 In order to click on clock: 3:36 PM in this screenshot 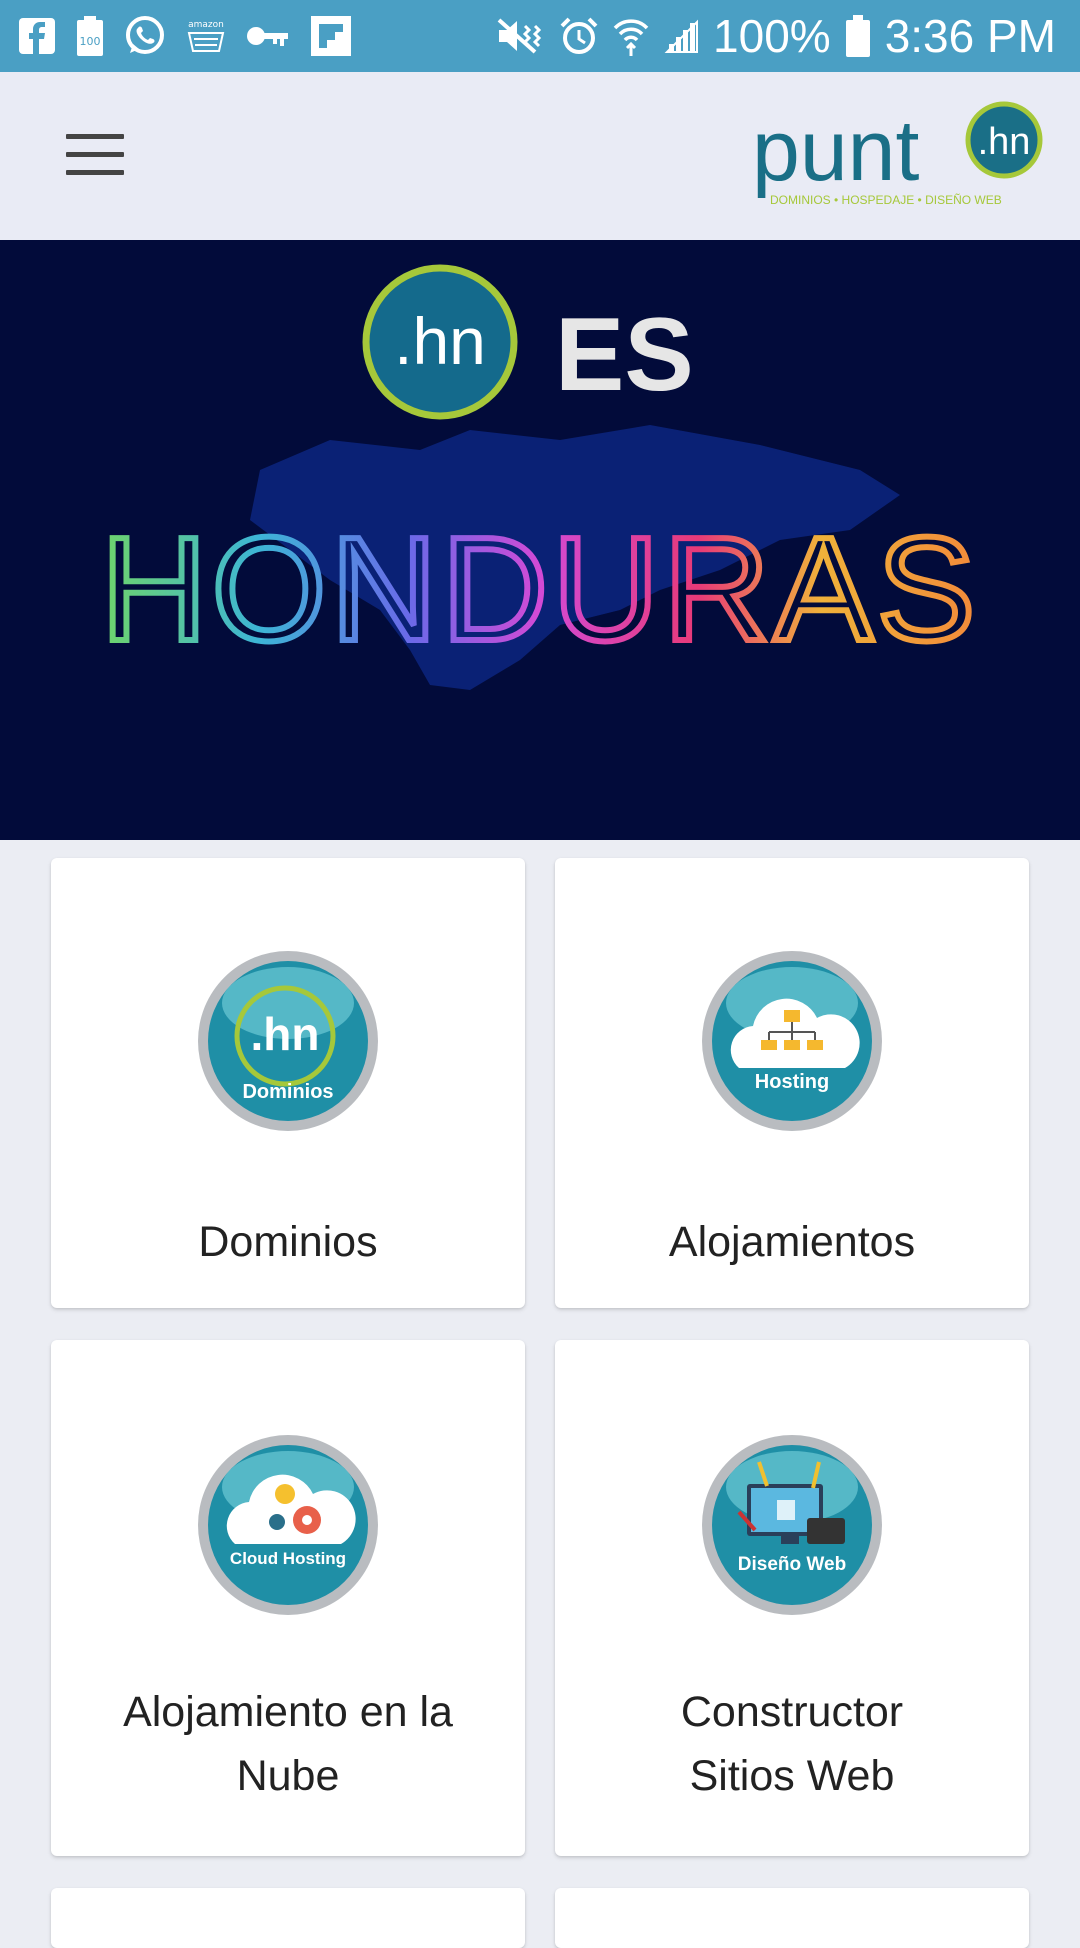, I will do `click(970, 36)`.